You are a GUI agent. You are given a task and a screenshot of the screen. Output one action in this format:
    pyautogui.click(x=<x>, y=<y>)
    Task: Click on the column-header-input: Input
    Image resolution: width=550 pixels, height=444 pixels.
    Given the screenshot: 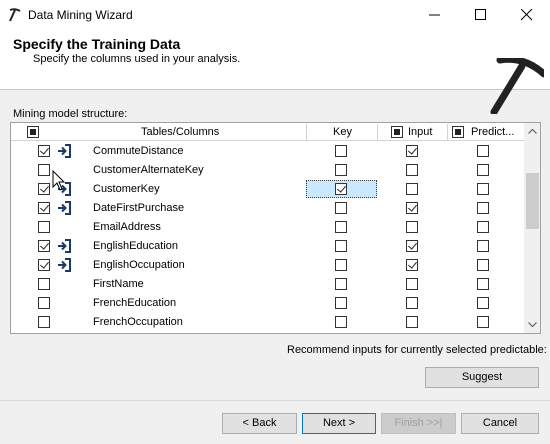 What is the action you would take?
    pyautogui.click(x=420, y=132)
    